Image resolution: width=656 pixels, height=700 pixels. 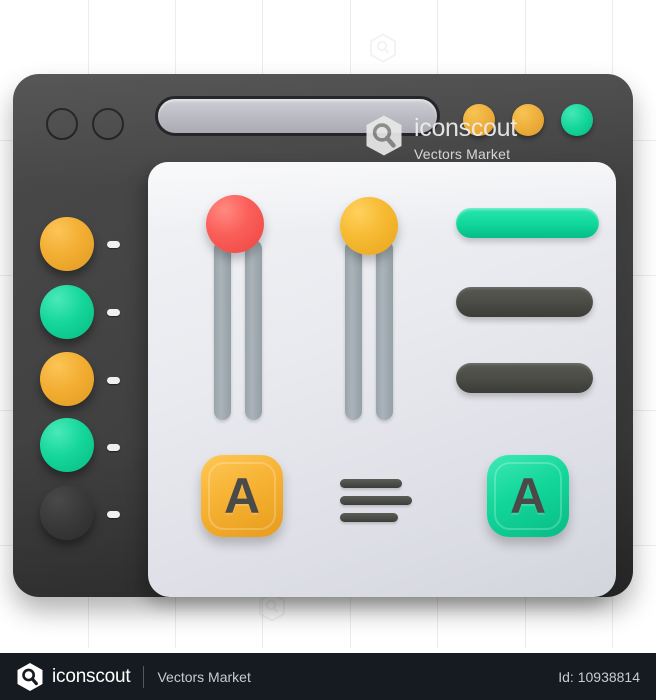 I want to click on font-button-green: A, so click(x=528, y=496).